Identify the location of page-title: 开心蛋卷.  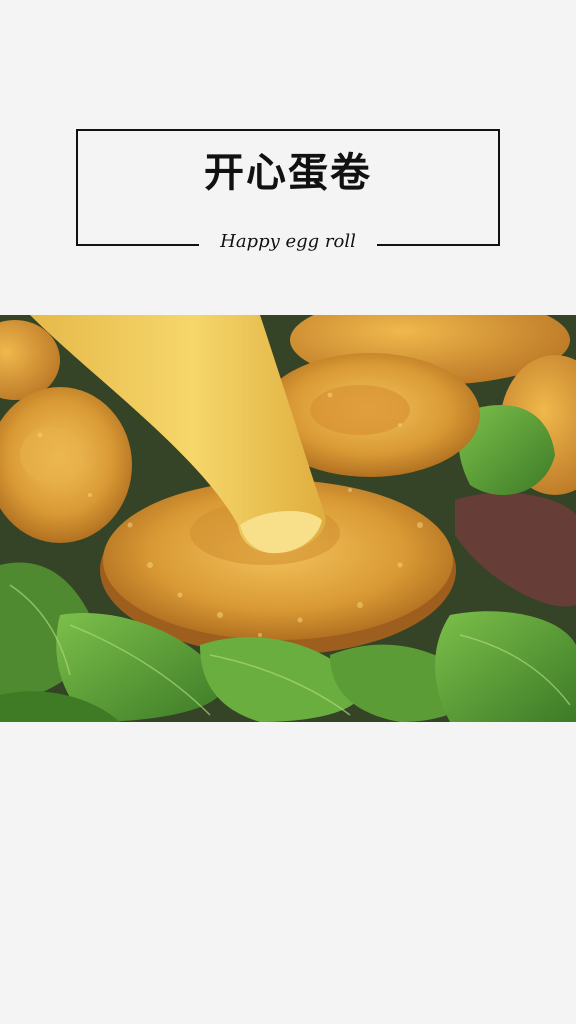
(288, 173).